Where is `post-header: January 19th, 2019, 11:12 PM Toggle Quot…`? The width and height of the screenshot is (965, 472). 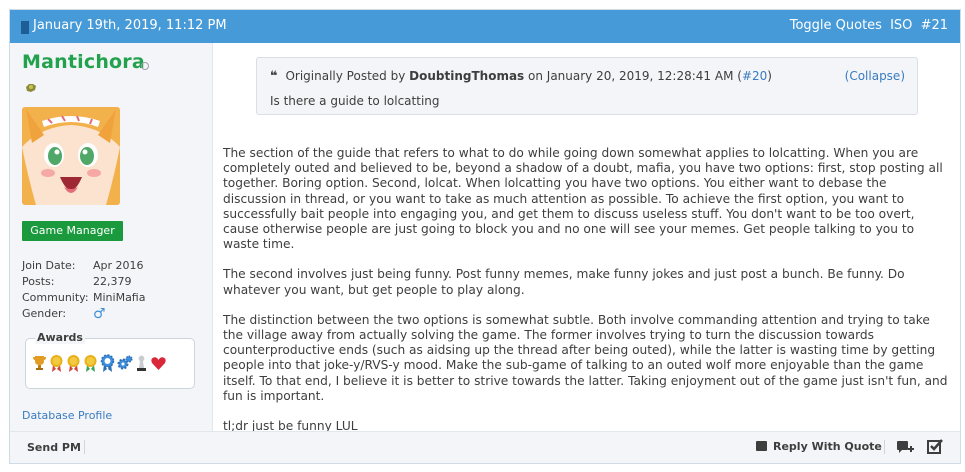
post-header: January 19th, 2019, 11:12 PM Toggle Quot… is located at coordinates (485, 26).